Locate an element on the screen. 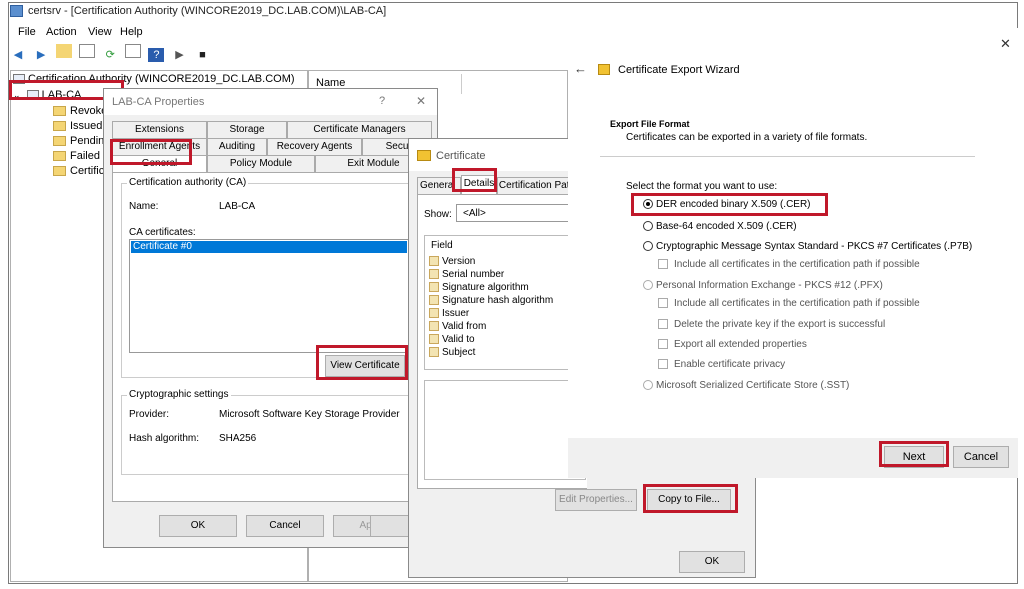  list-item: Valid to is located at coordinates (452, 339).